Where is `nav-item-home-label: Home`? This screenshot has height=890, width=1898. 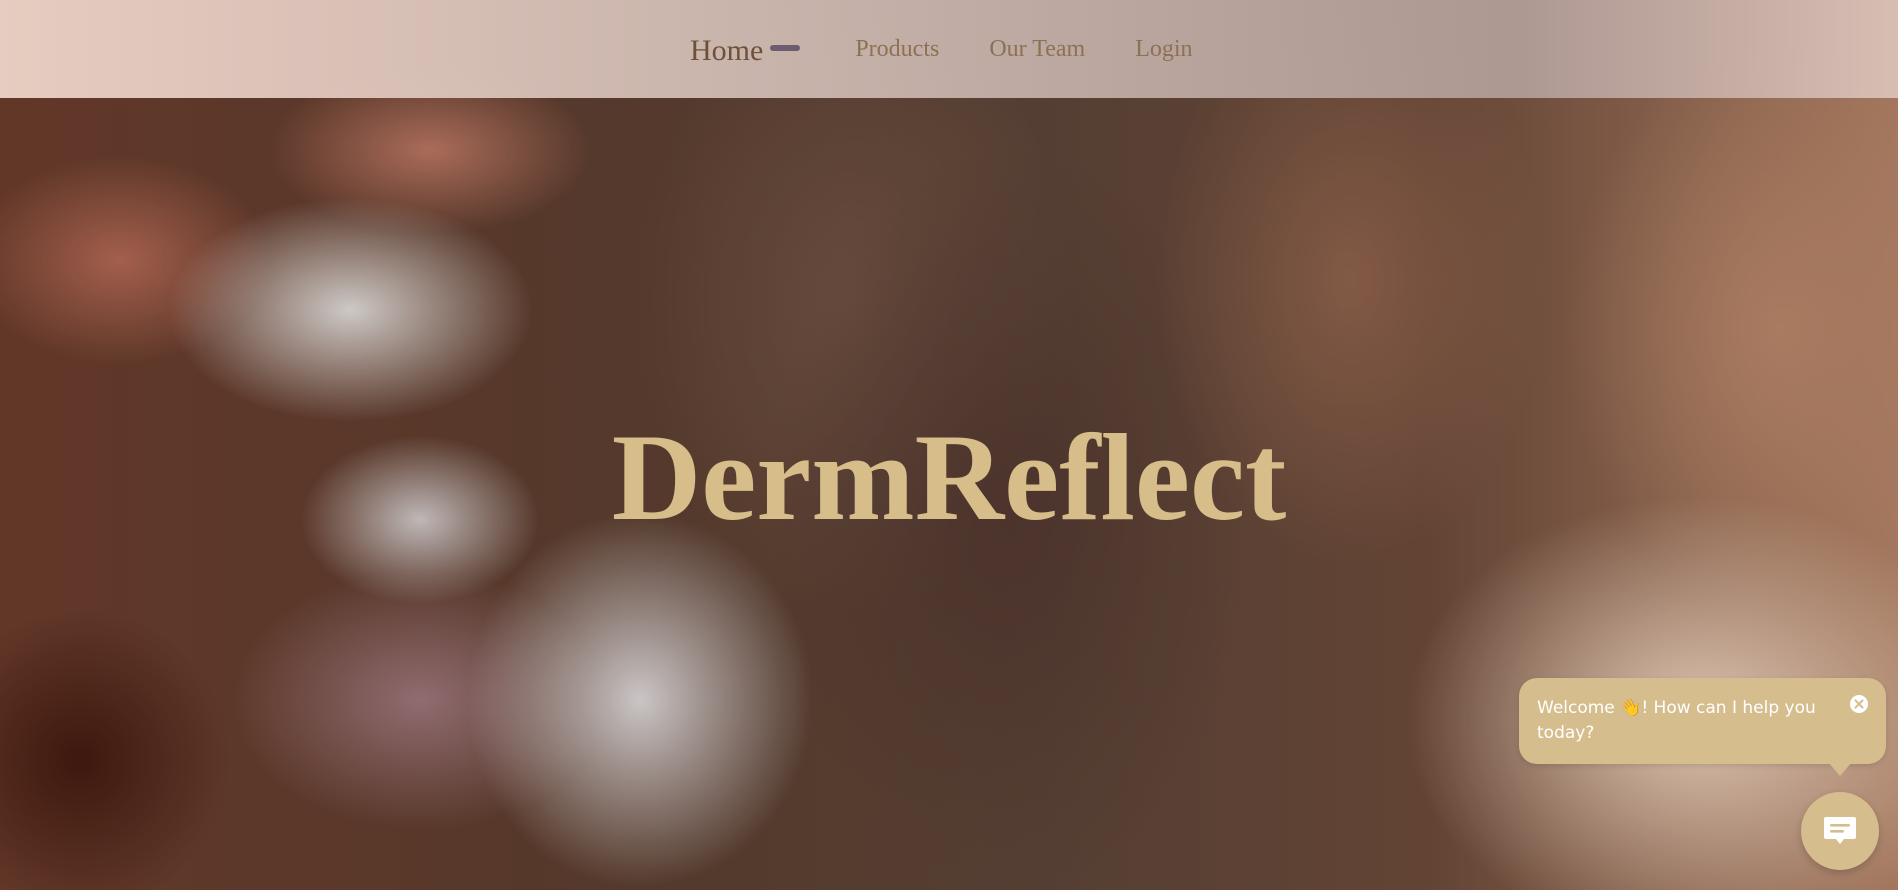 nav-item-home-label: Home is located at coordinates (727, 50).